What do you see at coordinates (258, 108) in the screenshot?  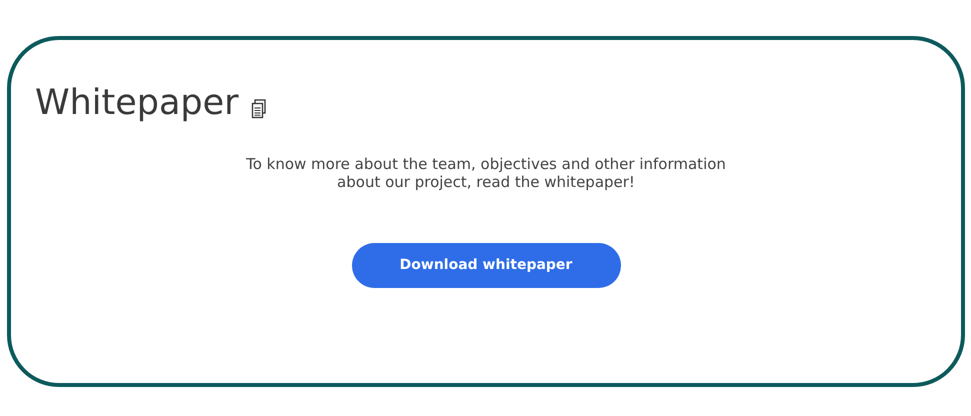 I see `documents-icon` at bounding box center [258, 108].